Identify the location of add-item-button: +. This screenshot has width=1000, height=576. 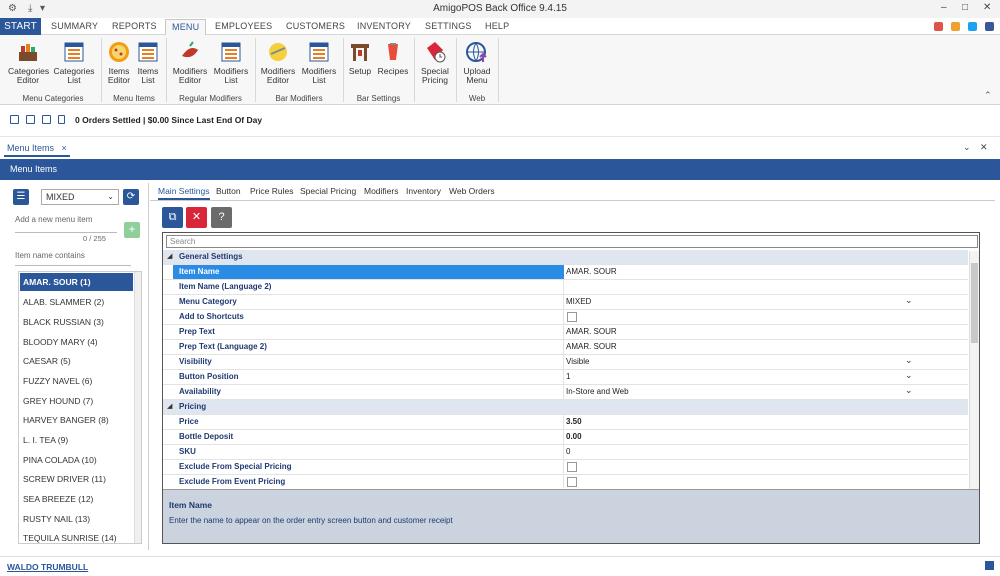
(132, 230).